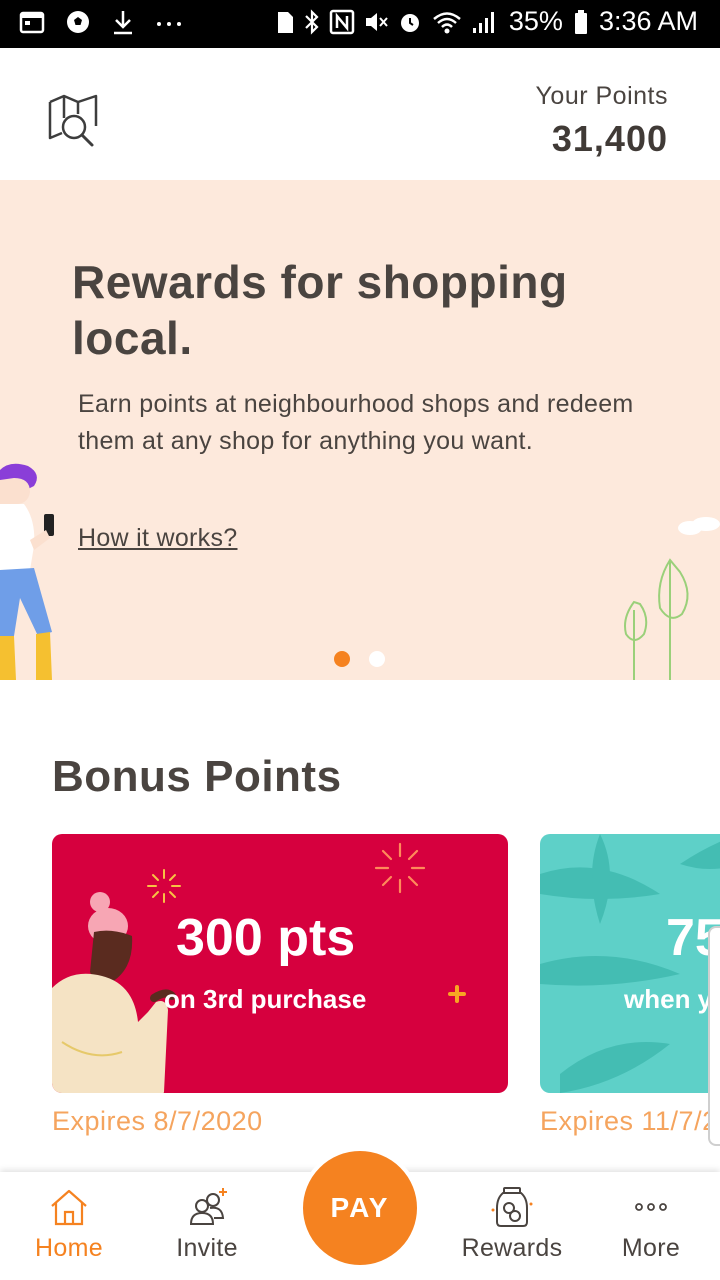 The width and height of the screenshot is (720, 1280). Describe the element at coordinates (668, 999) in the screenshot. I see `bonus-card-condition: when y` at that location.